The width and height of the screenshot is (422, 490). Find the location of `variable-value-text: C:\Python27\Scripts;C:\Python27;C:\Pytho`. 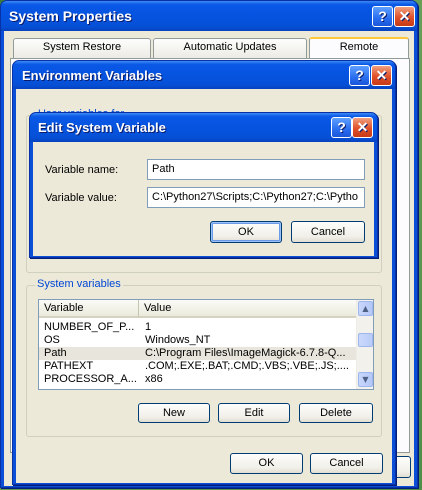

variable-value-text: C:\Python27\Scripts;C:\Python27;C:\Pytho is located at coordinates (255, 197).